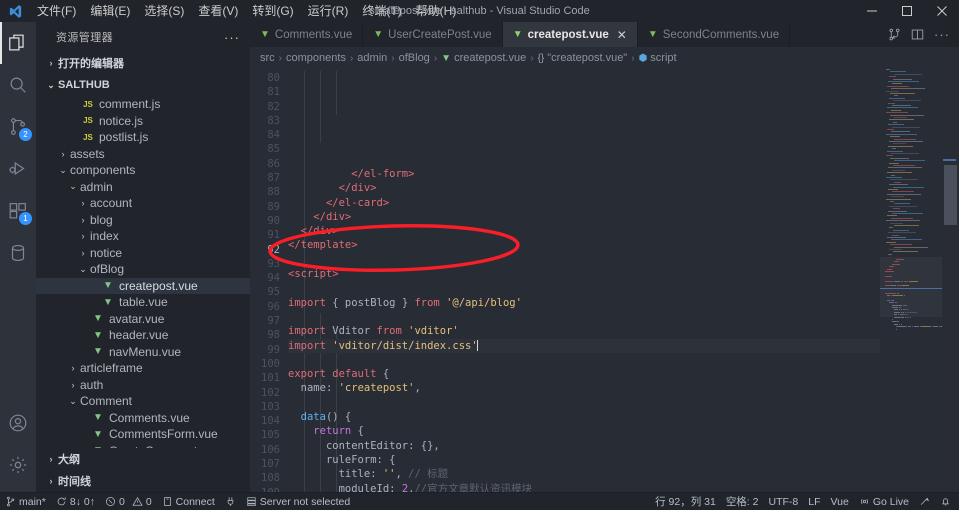  I want to click on tree-item: ⌄ Comment, so click(143, 401).